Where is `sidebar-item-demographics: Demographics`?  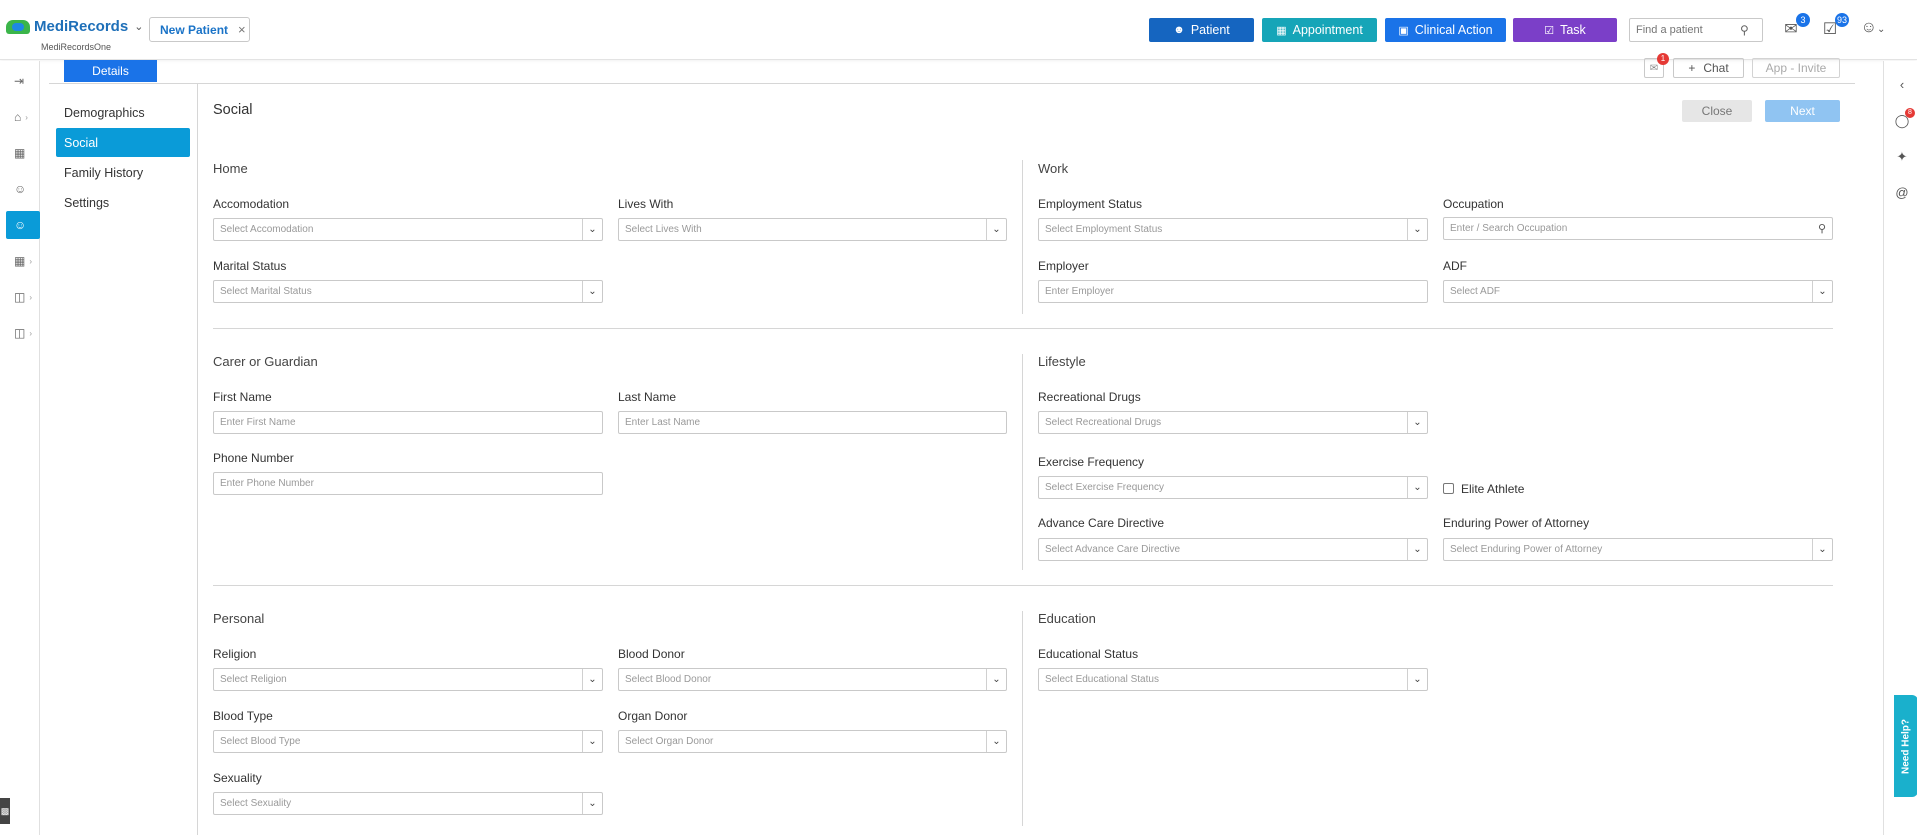 sidebar-item-demographics: Demographics is located at coordinates (123, 112).